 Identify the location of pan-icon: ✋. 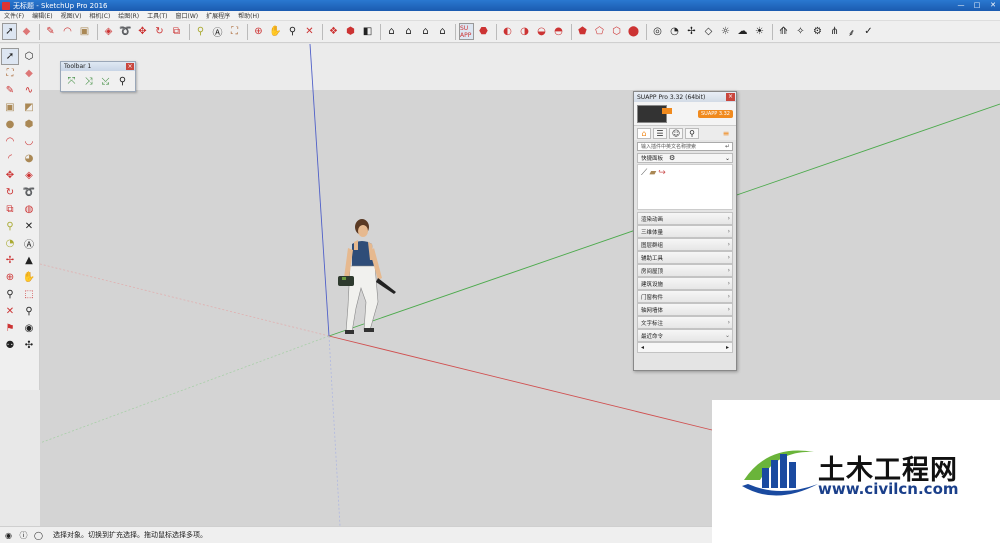
(275, 31).